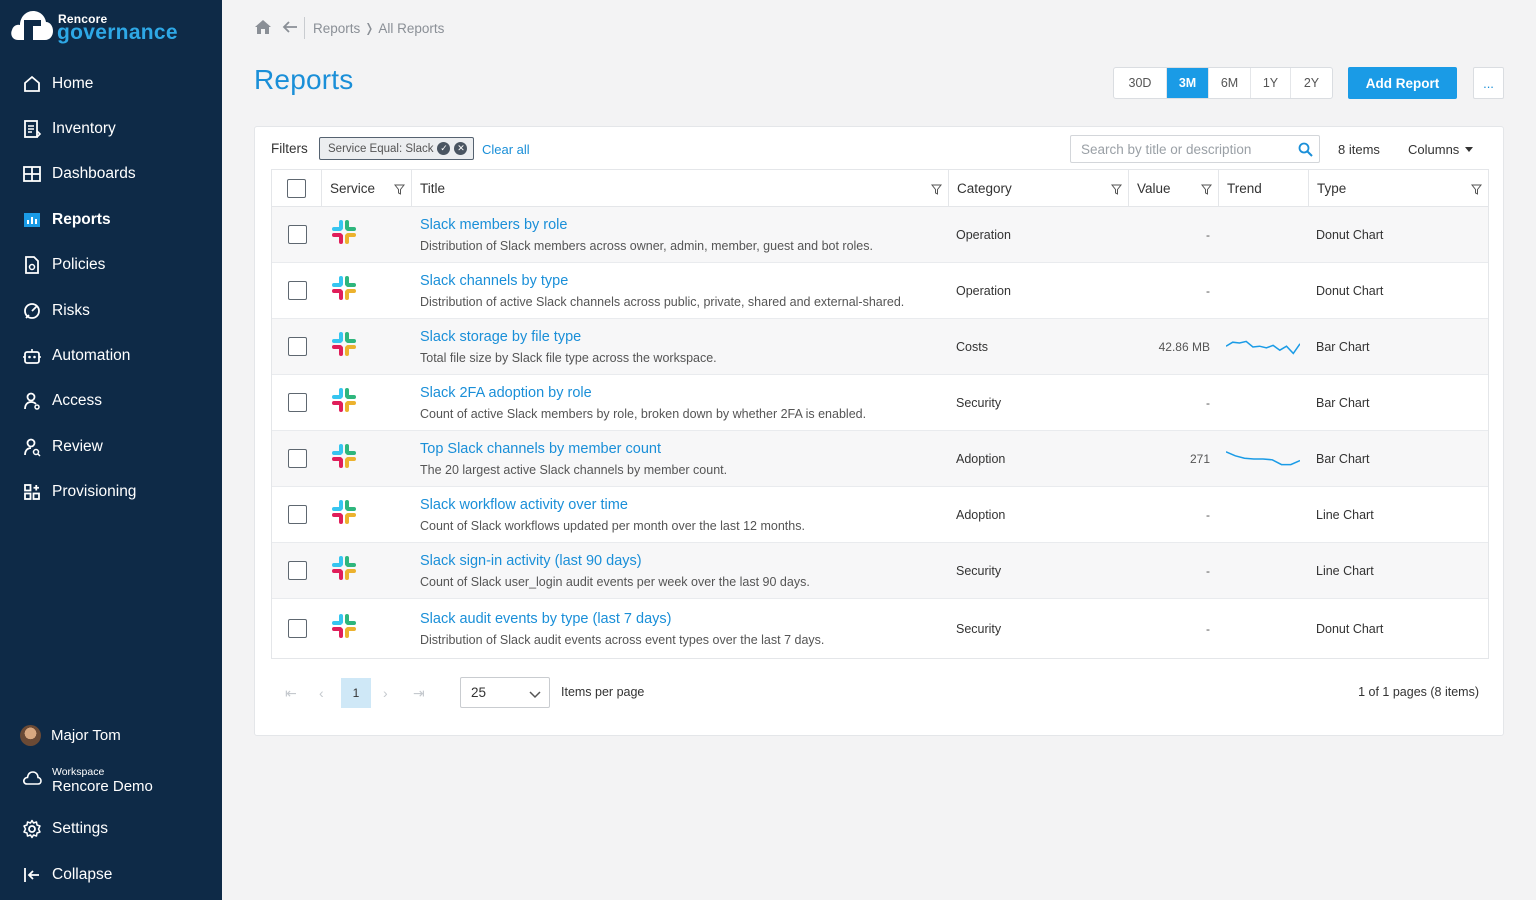 The image size is (1536, 900). Describe the element at coordinates (296, 188) in the screenshot. I see `select-all-checkbox` at that location.